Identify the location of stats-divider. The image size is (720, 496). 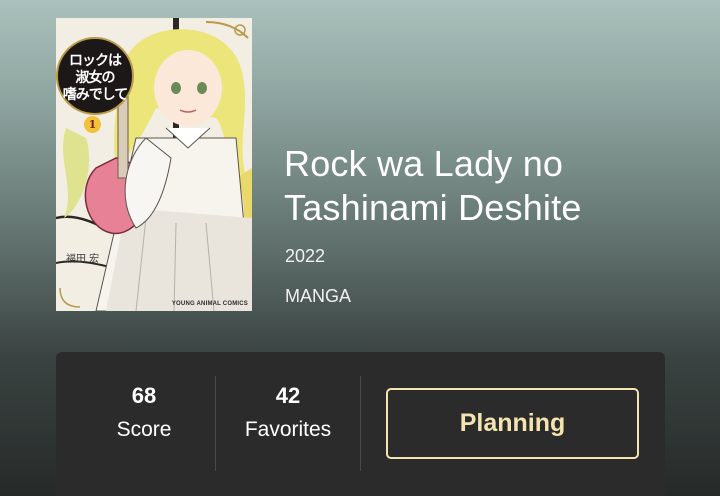
(360, 423).